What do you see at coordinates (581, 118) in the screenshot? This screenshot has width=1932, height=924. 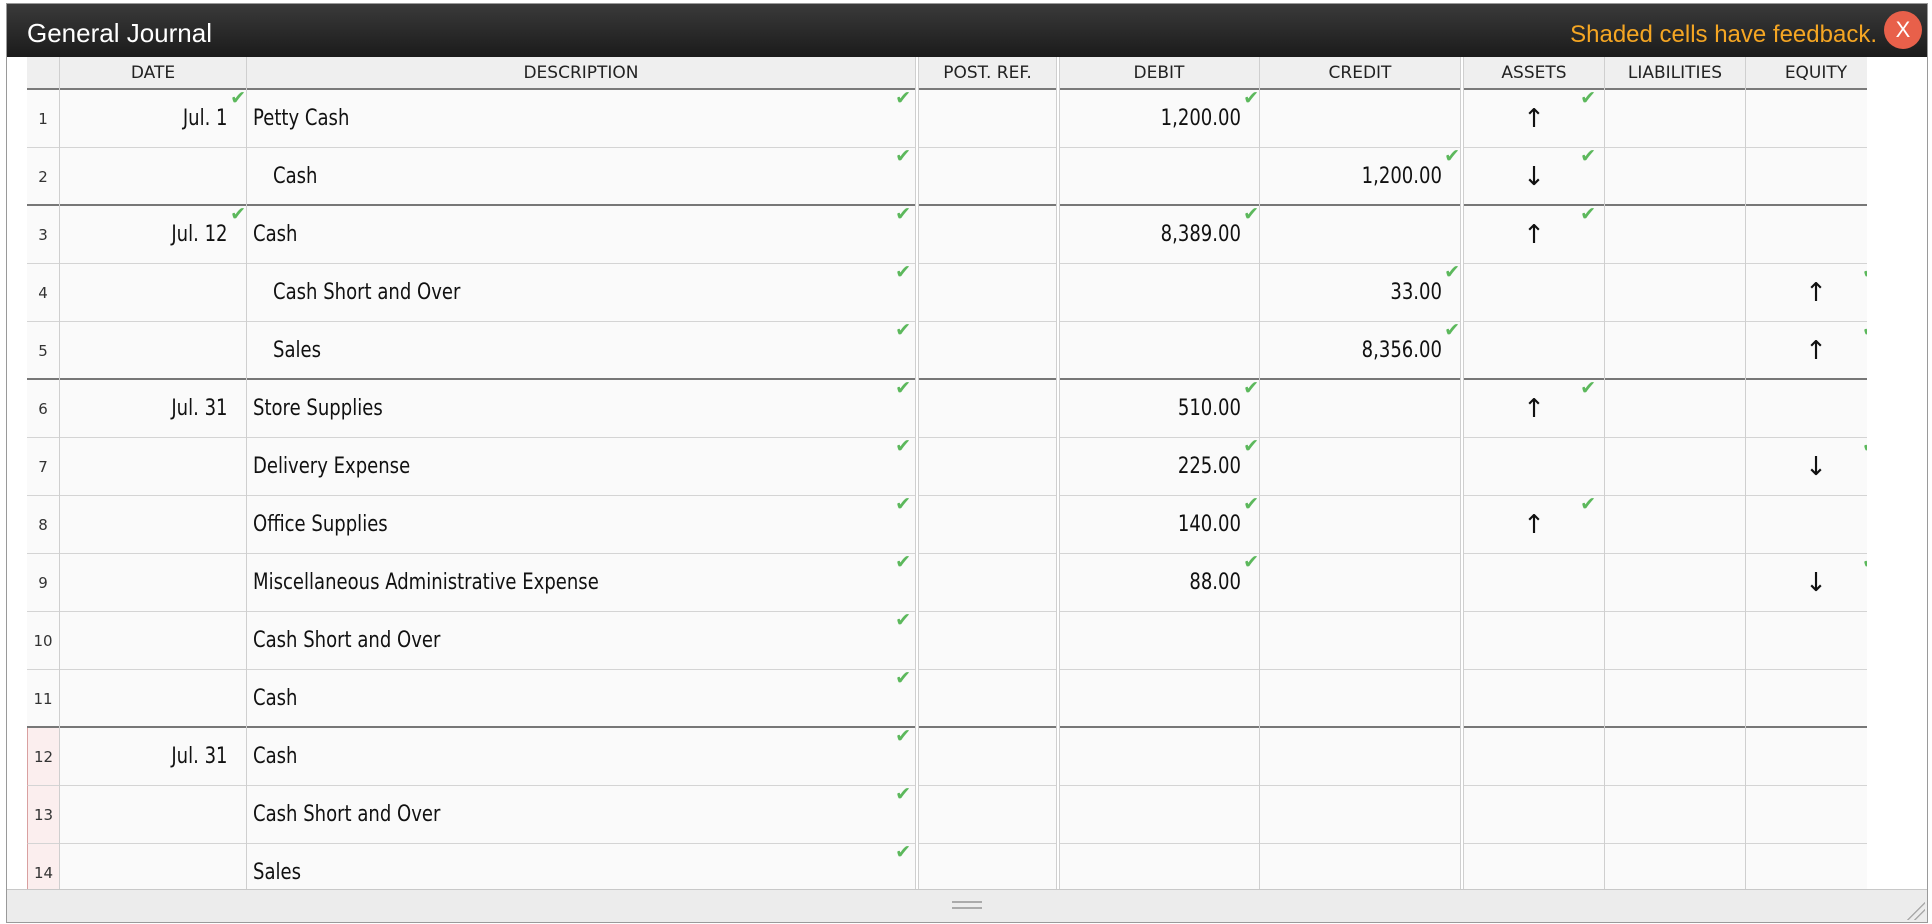 I see `cell-desc: Petty Cash ✔` at bounding box center [581, 118].